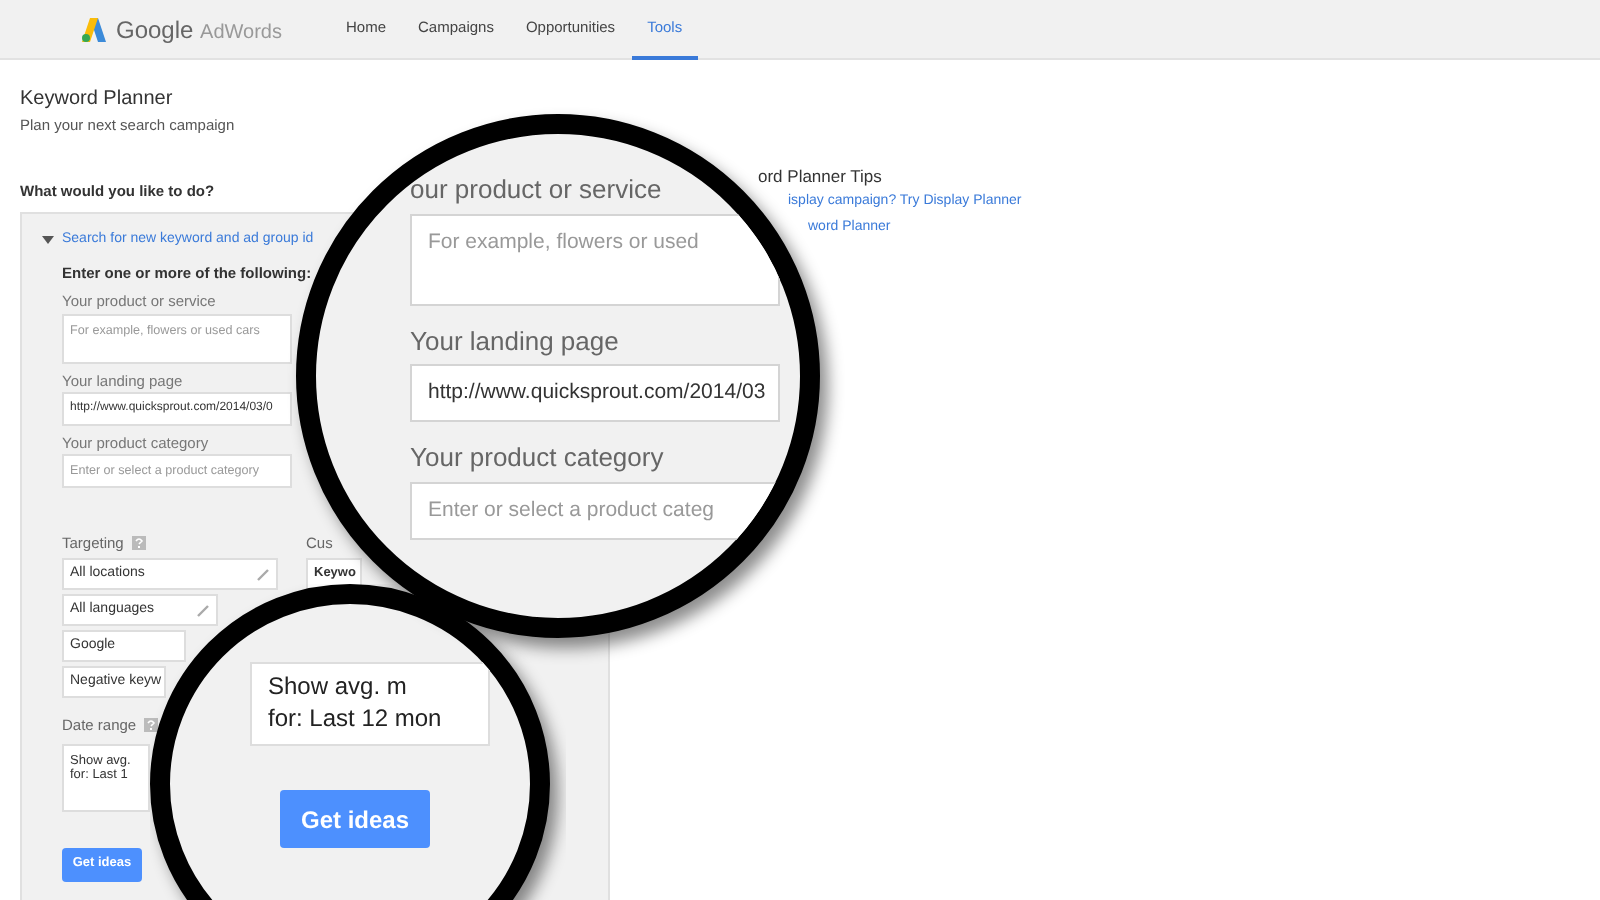  Describe the element at coordinates (338, 688) in the screenshot. I see `date-range-text: Show avg. m` at that location.